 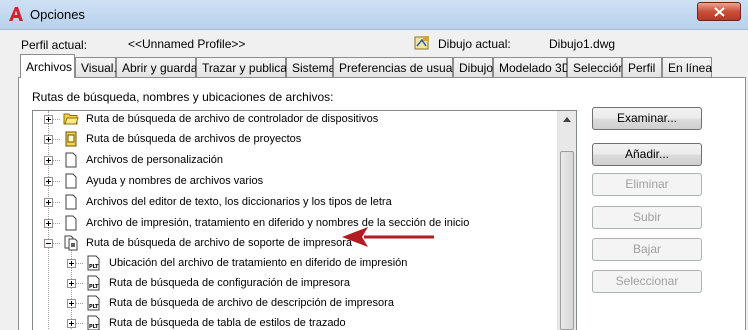 I want to click on window-title: Opciones, so click(x=57, y=14).